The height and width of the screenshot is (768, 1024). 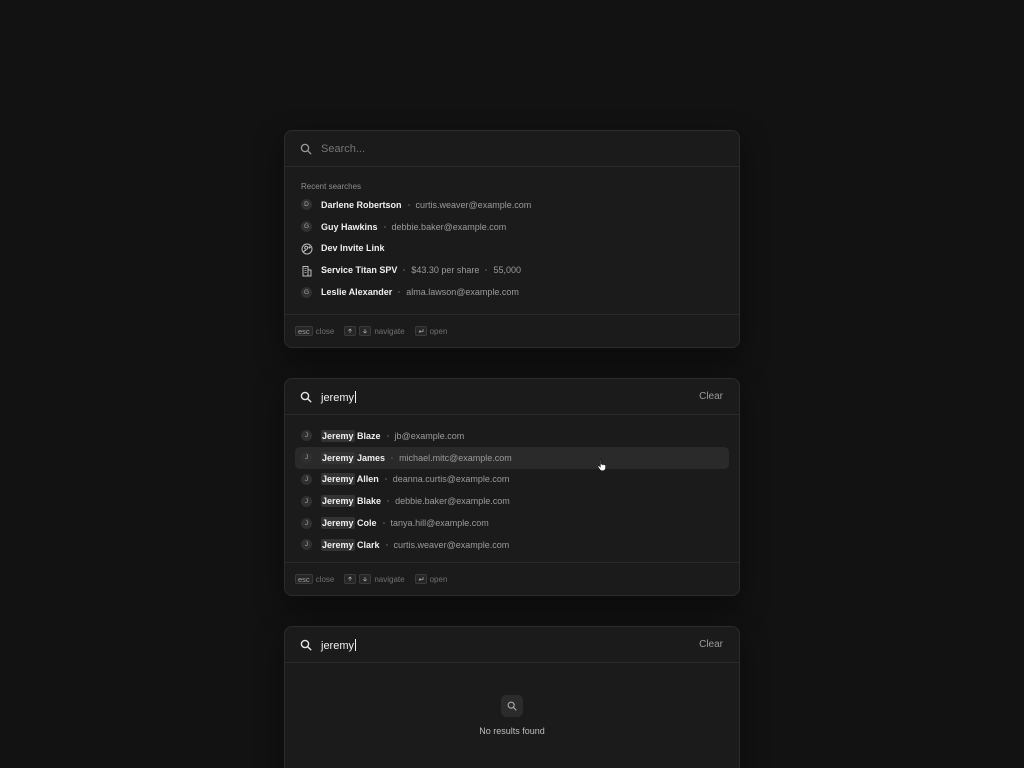 What do you see at coordinates (601, 464) in the screenshot?
I see `pointer-cursor-icon` at bounding box center [601, 464].